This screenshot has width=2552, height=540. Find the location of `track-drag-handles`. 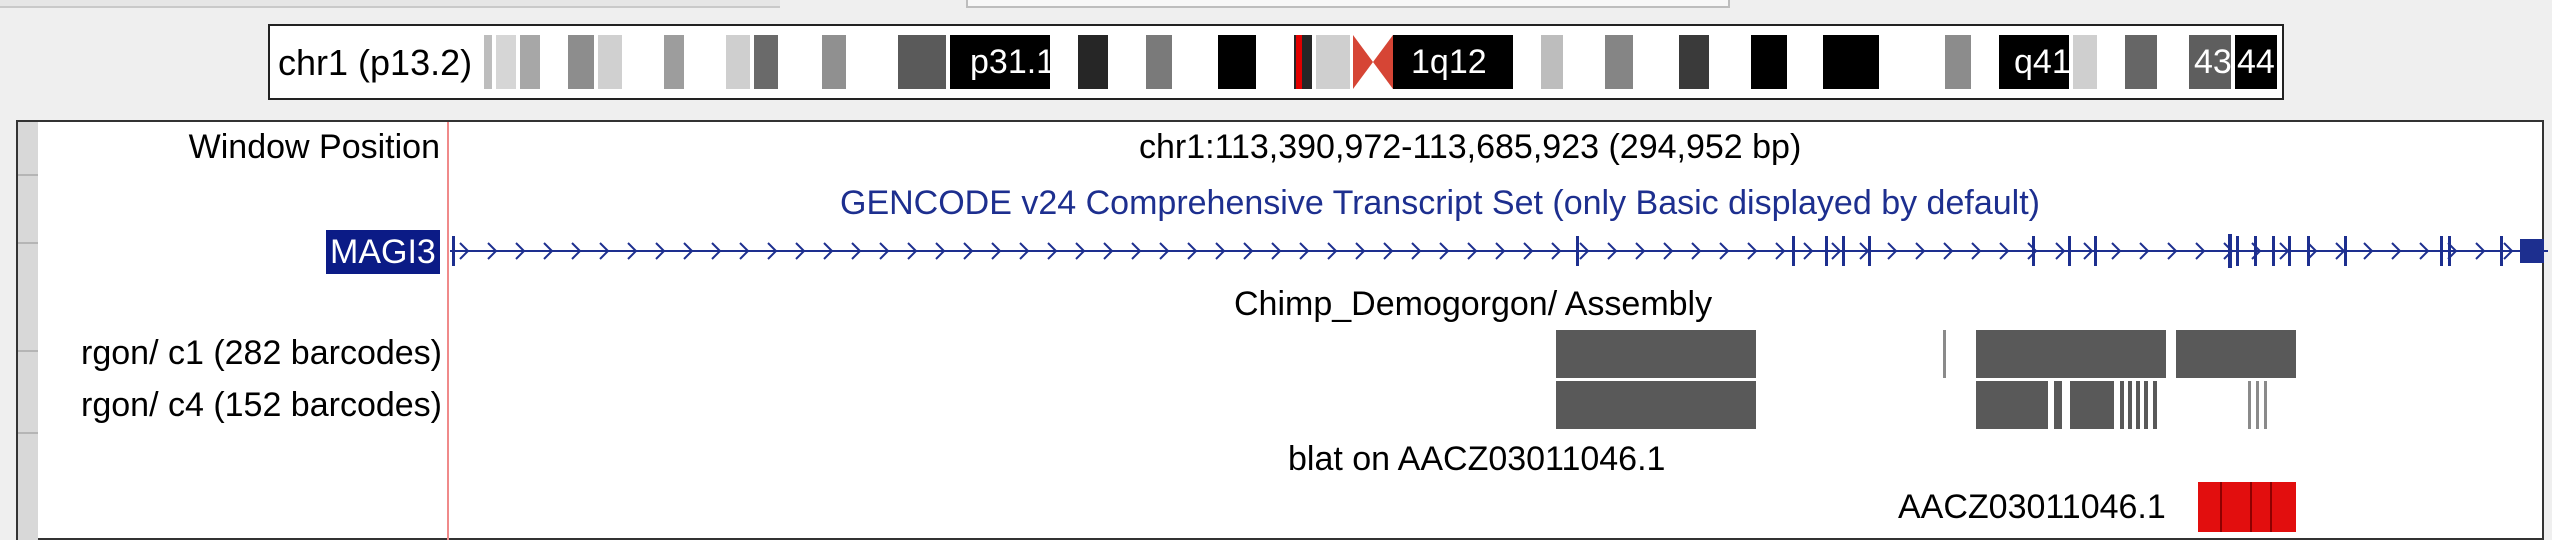

track-drag-handles is located at coordinates (28, 331).